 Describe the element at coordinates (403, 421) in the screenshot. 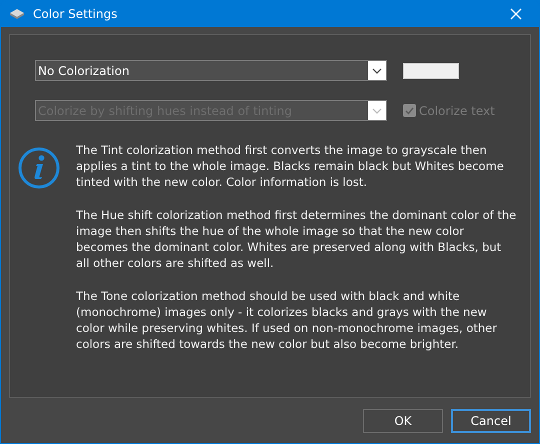

I see `dialog-button: OK` at that location.